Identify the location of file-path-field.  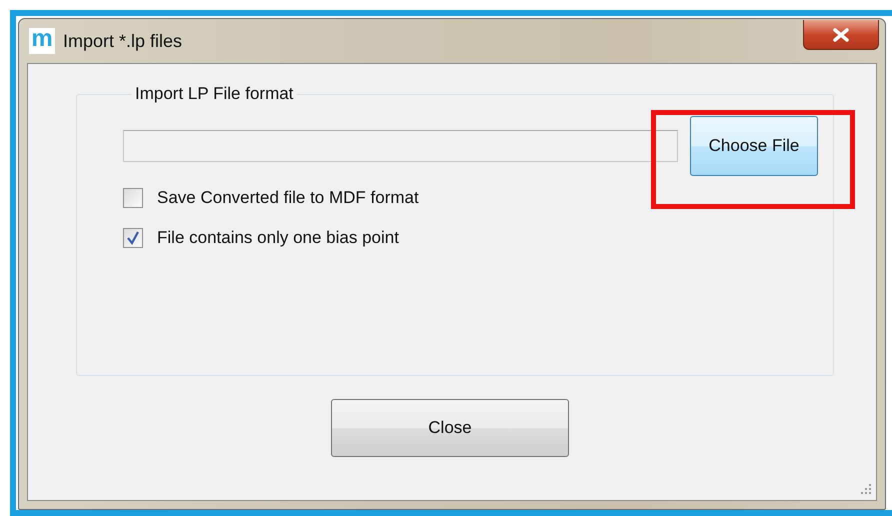
(400, 146).